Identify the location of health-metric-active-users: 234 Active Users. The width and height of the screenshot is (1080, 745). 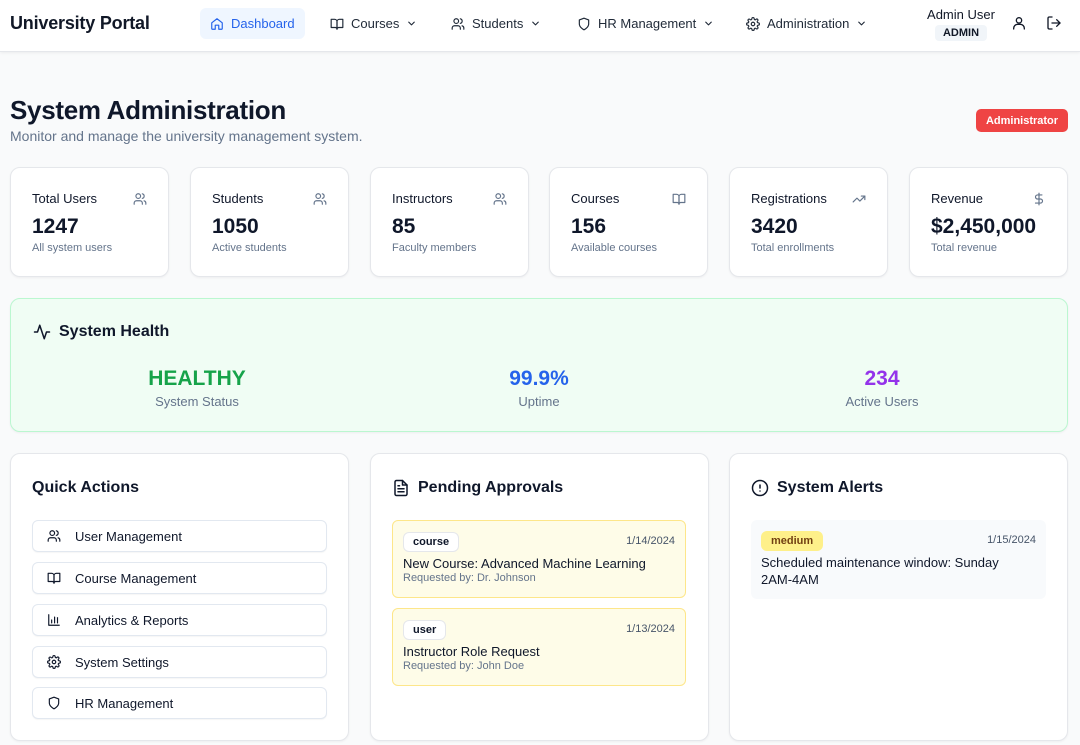
(882, 388).